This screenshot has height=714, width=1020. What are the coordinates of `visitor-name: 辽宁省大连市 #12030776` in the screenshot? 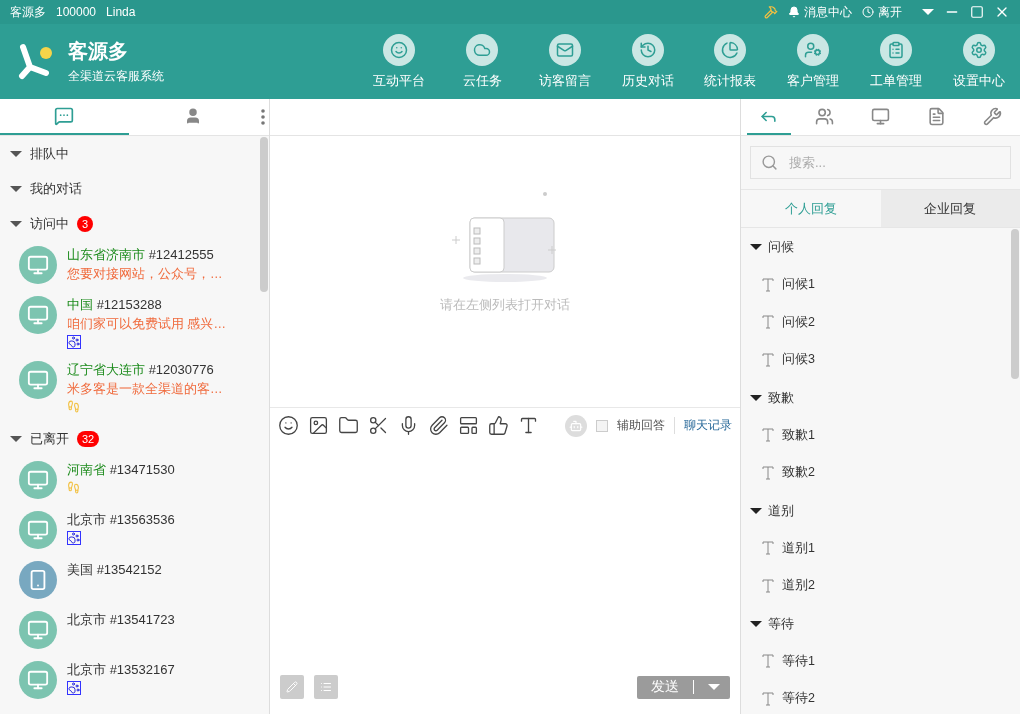 It's located at (141, 370).